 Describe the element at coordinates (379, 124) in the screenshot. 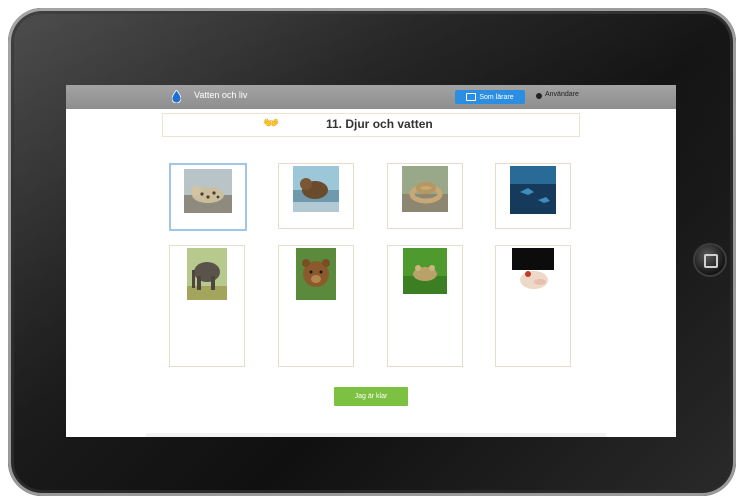

I see `page-title: 11. Djur och vatten` at that location.